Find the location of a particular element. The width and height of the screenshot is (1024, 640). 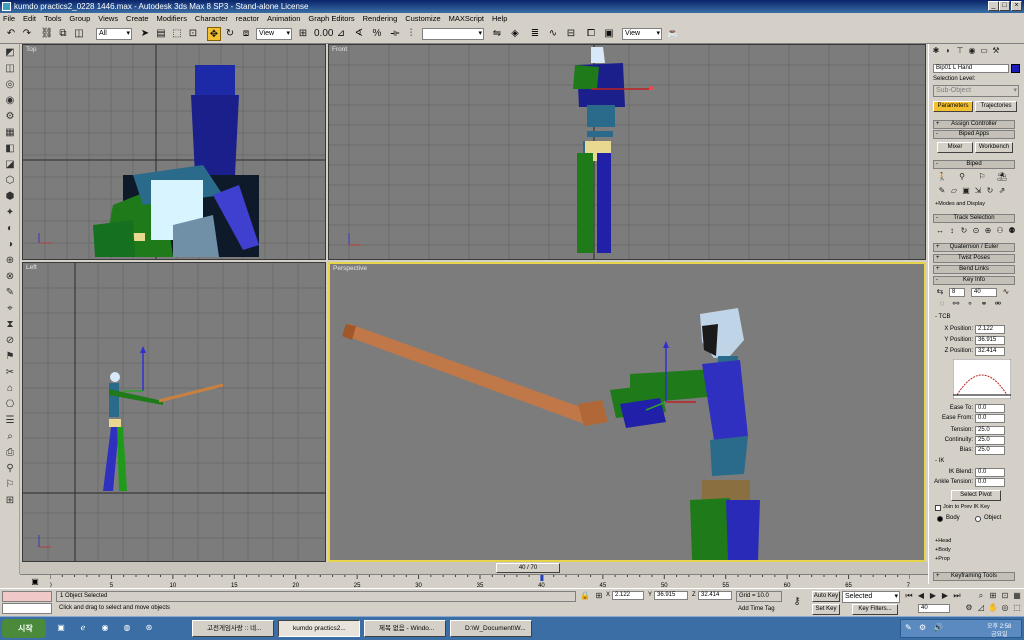

tool-icon: ☰ is located at coordinates (10, 421).